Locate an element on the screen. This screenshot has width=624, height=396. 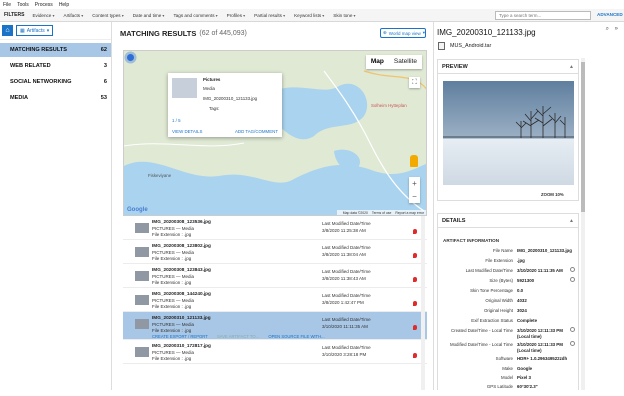
filter-profiles: Profiles is located at coordinates (236, 15).